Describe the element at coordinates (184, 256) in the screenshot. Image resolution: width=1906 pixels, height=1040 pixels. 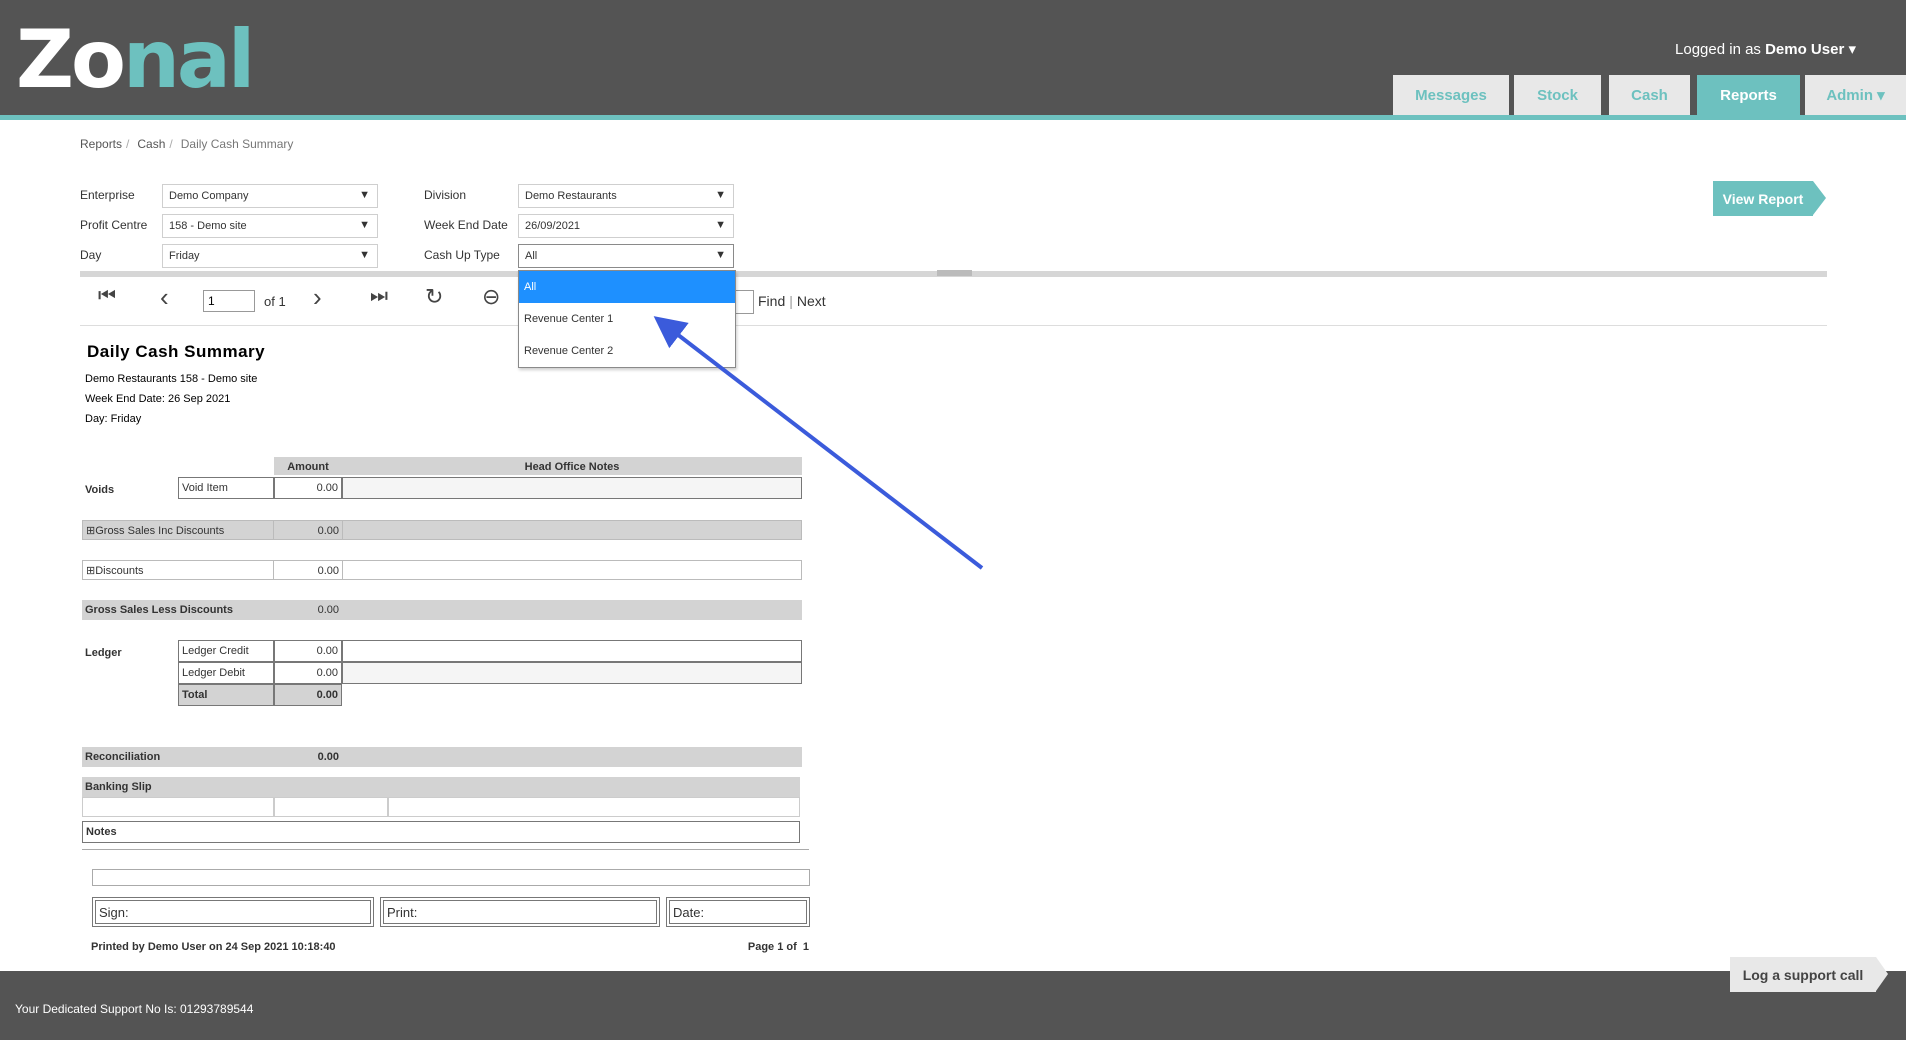
I see `day-value: Friday` at that location.